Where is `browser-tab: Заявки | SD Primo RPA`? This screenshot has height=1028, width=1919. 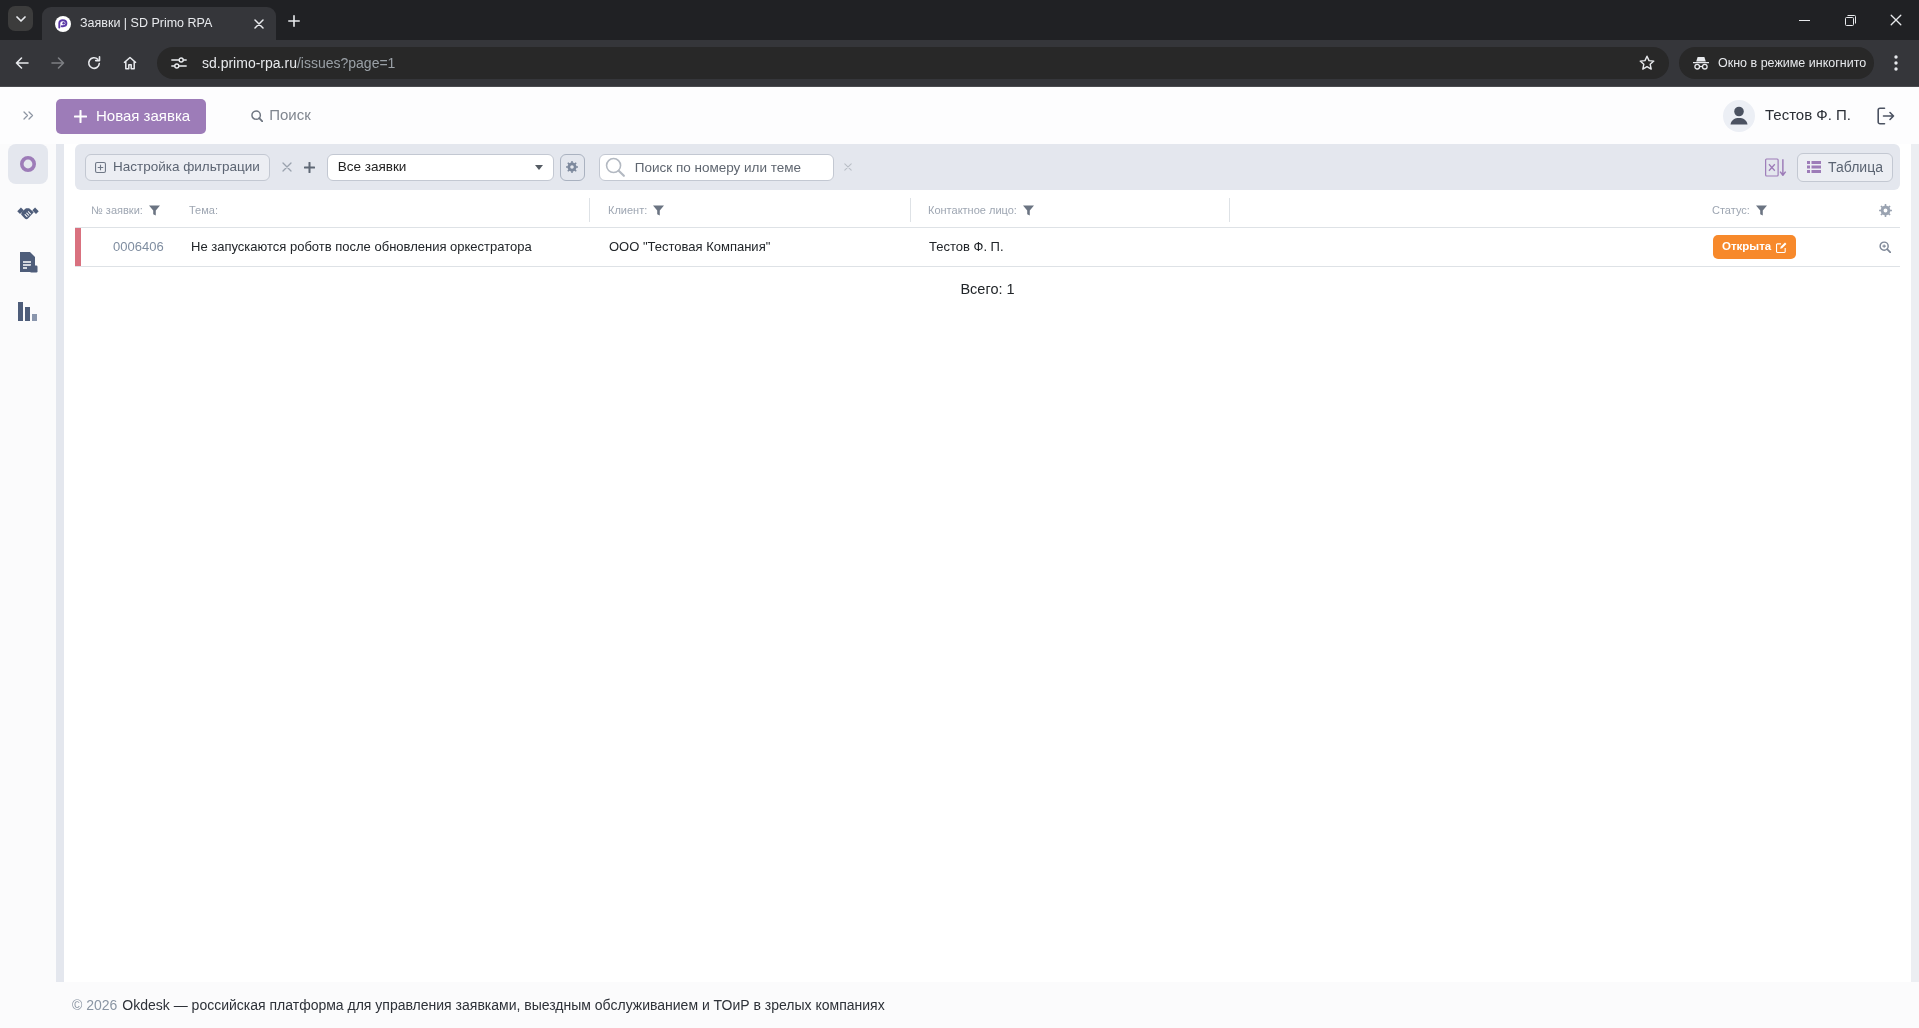
browser-tab: Заявки | SD Primo RPA is located at coordinates (159, 23).